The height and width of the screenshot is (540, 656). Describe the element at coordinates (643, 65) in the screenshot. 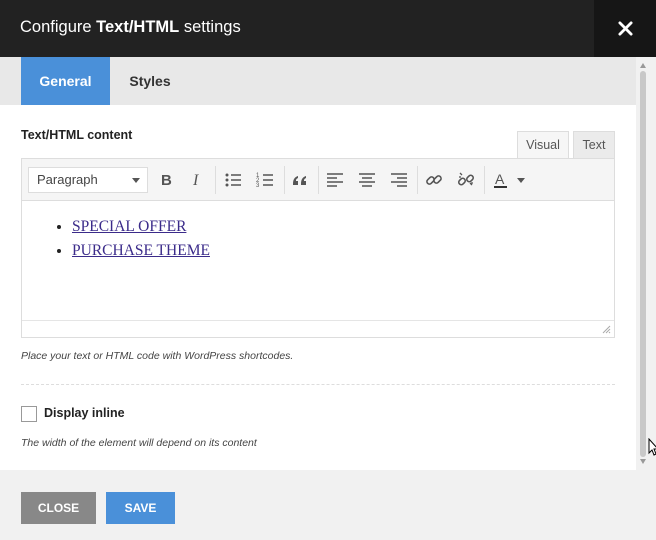

I see `scroll-up-arrow-icon` at that location.